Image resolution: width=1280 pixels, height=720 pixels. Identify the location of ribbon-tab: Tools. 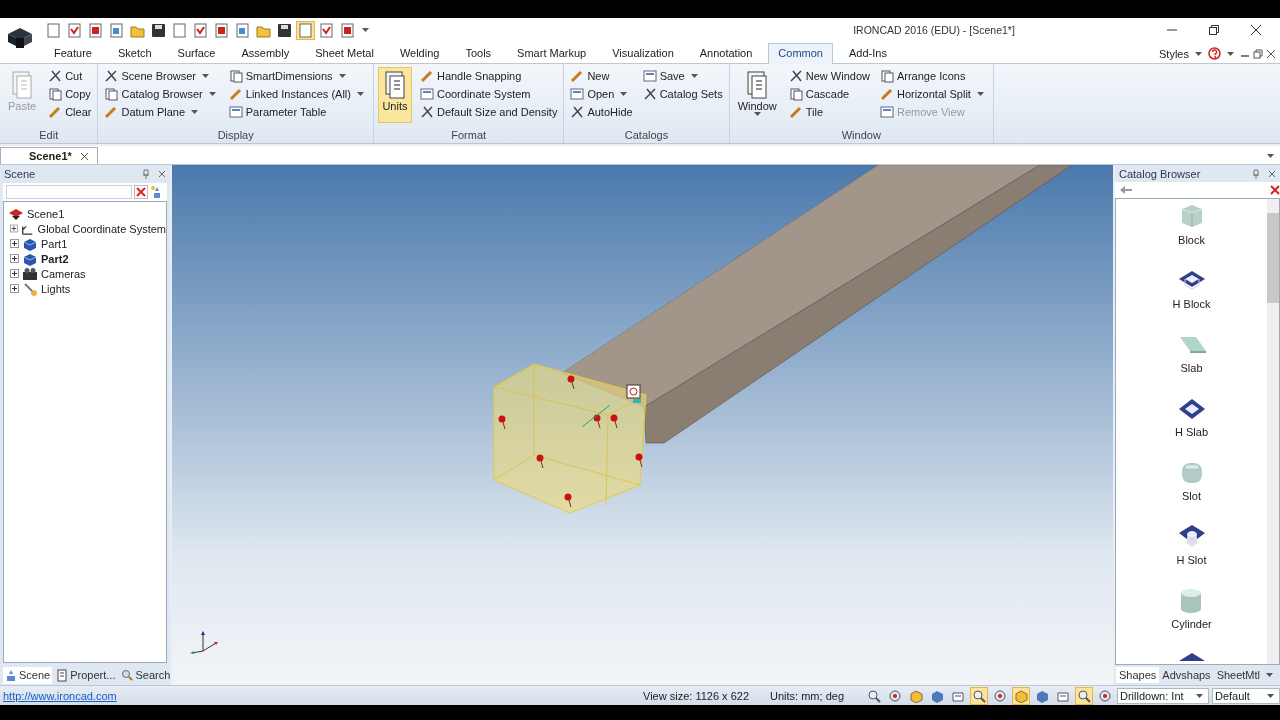
(478, 53).